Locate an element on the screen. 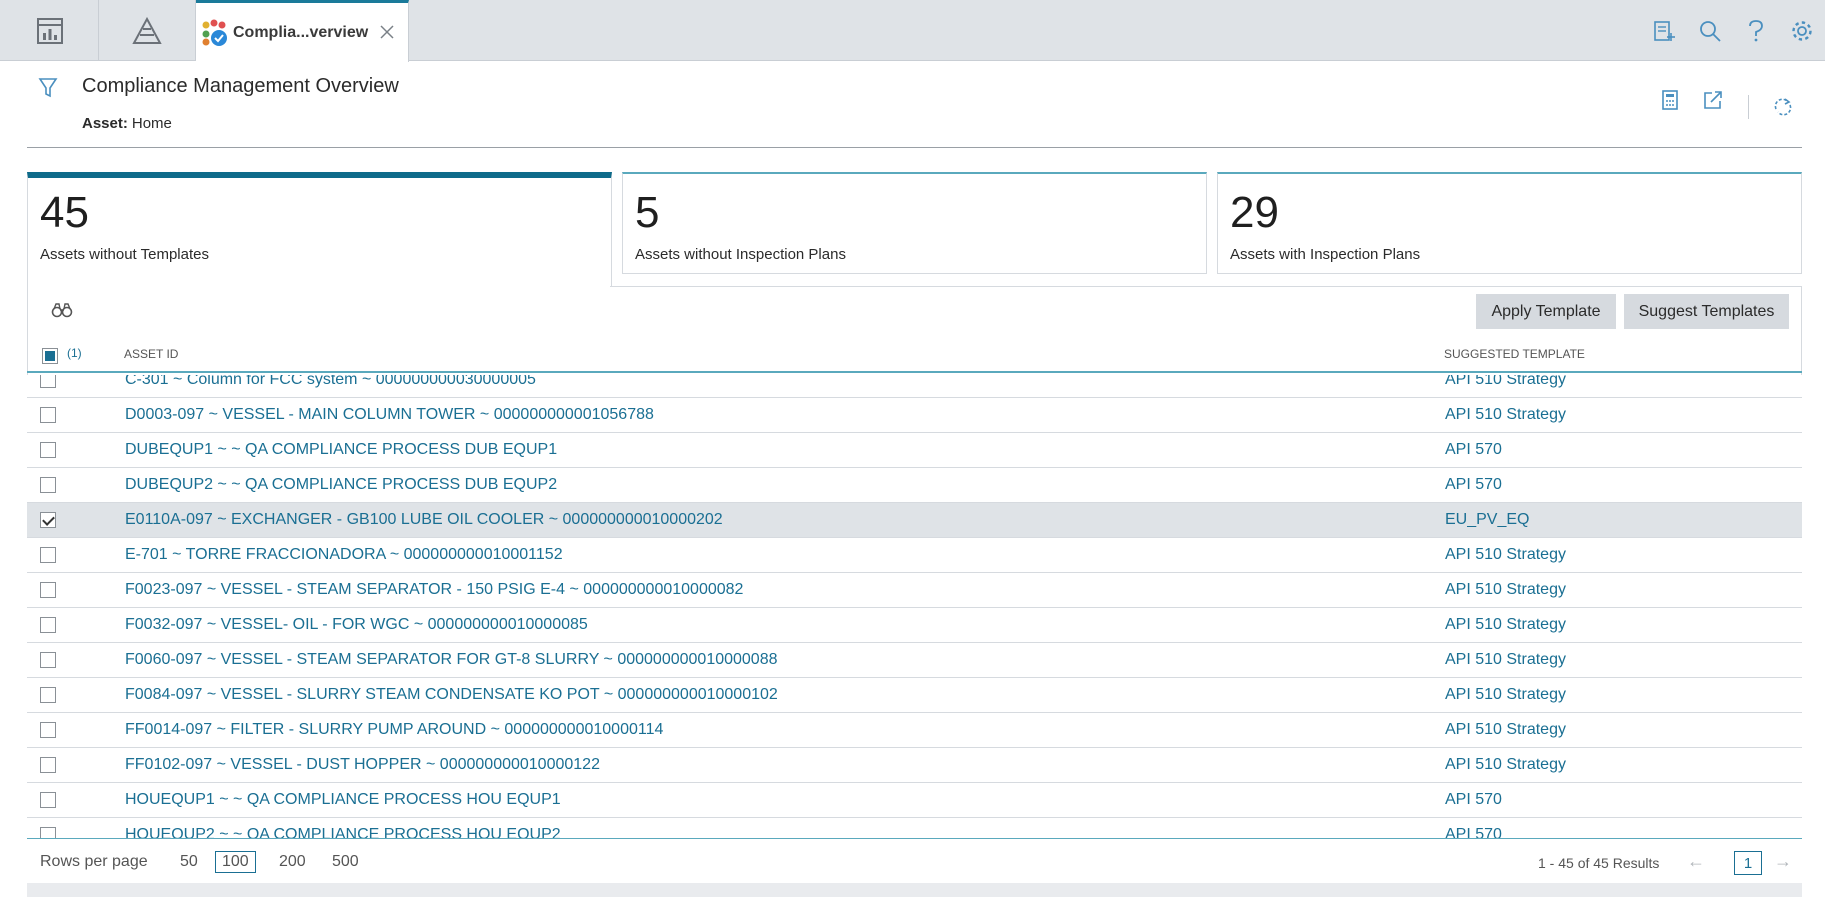  rows-per-page-label: Rows per page is located at coordinates (94, 861).